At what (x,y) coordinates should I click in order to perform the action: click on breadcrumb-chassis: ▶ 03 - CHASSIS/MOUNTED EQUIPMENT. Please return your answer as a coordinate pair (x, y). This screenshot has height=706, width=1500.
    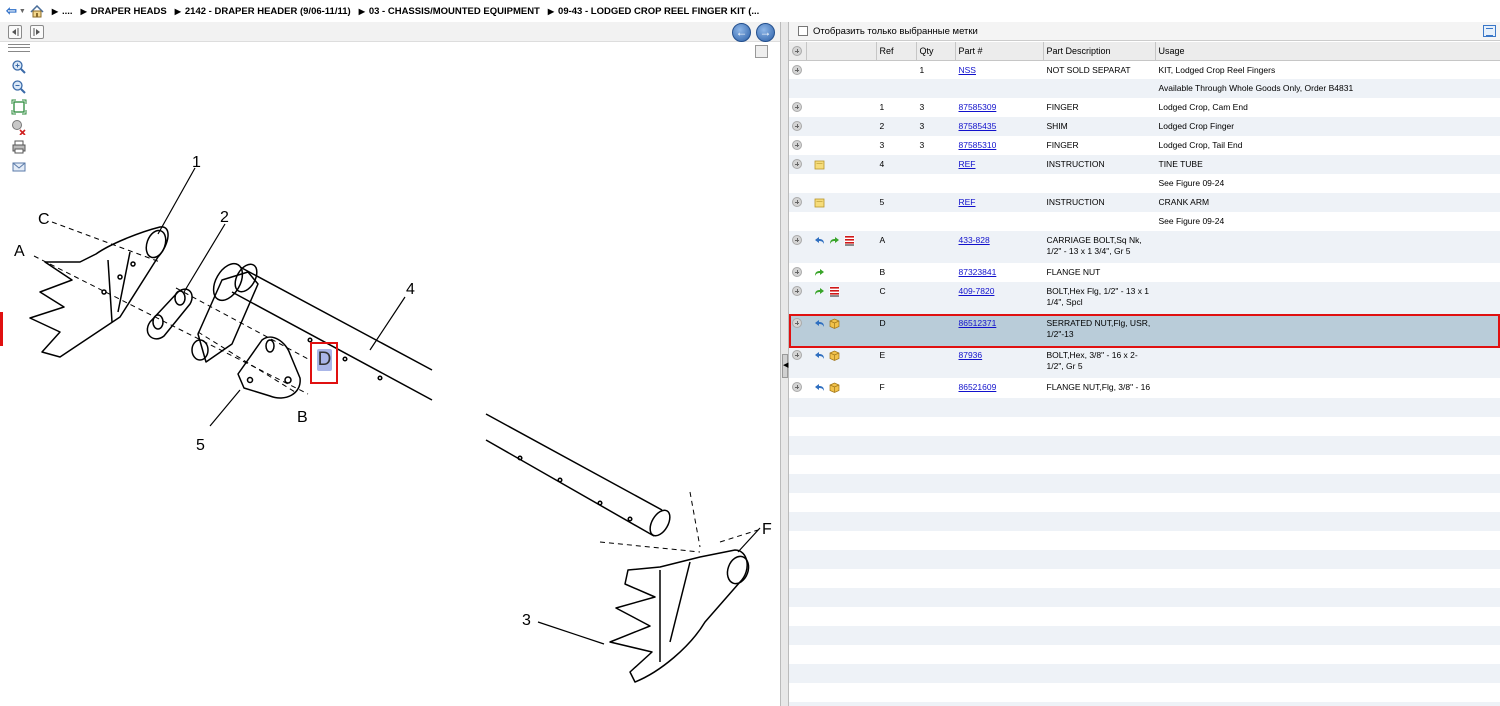
    Looking at the image, I should click on (449, 11).